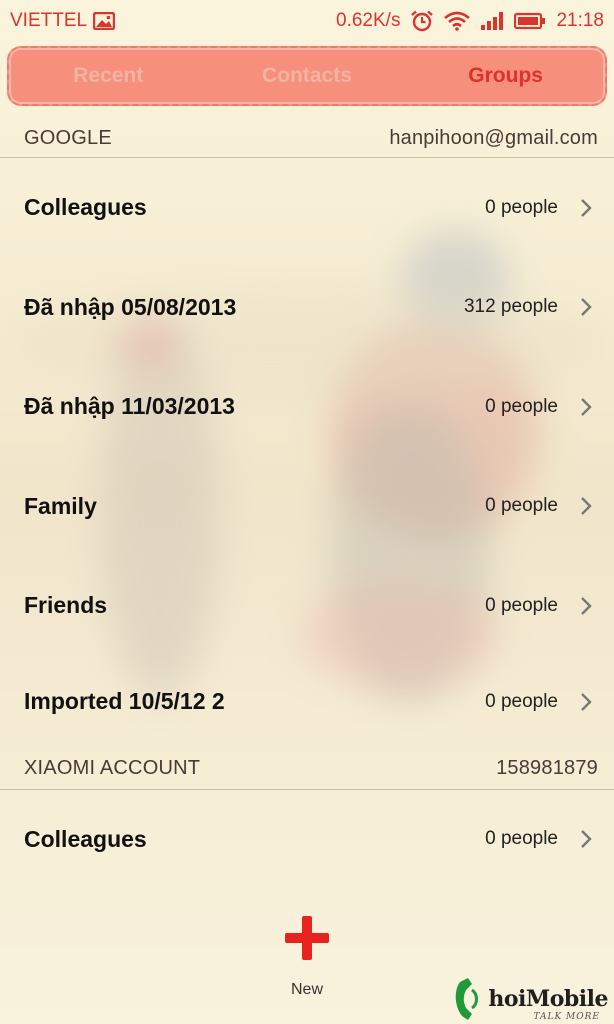  Describe the element at coordinates (108, 76) in the screenshot. I see `tab-recent: Recent` at that location.